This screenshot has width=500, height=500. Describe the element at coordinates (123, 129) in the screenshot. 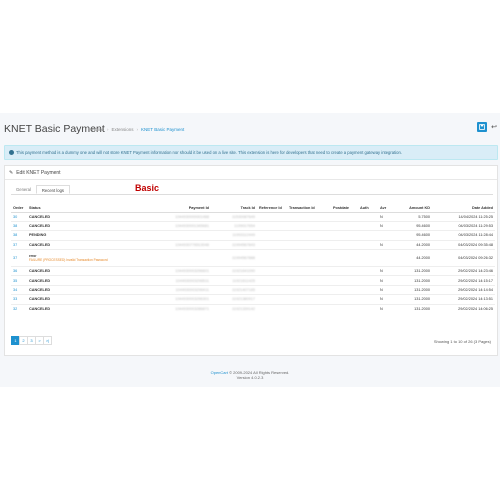

I see `breadcrumb-extensions: Extensions` at that location.